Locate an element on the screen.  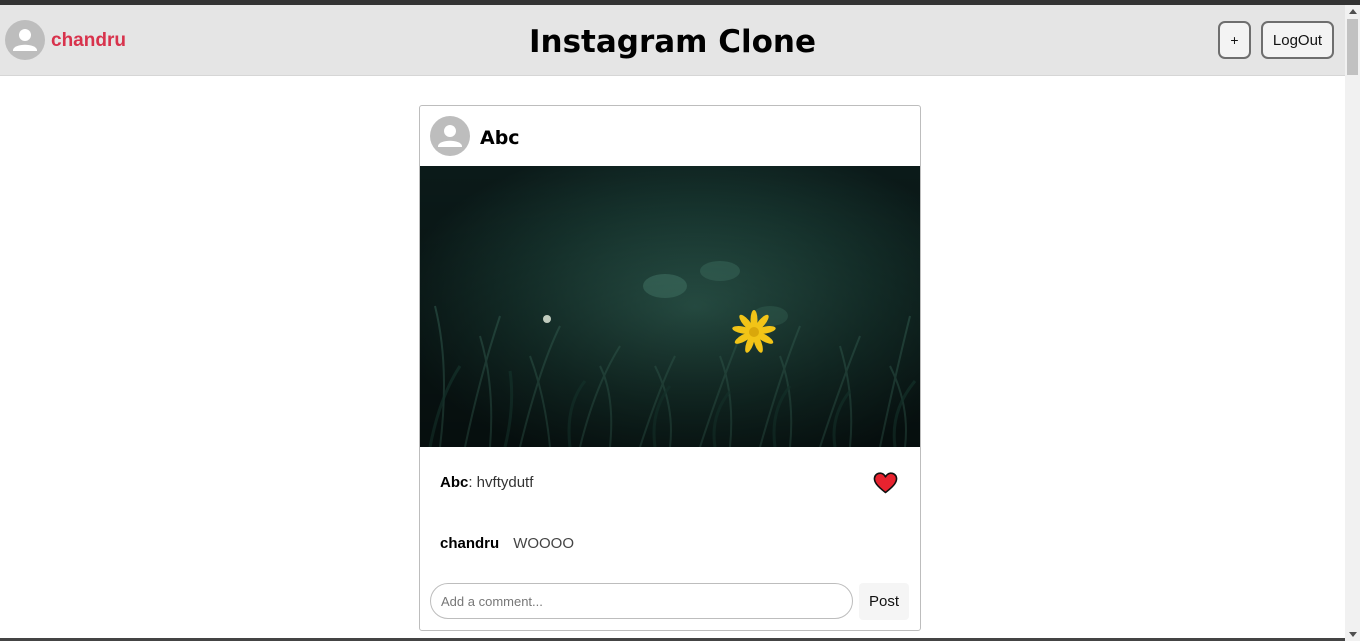
app-header: chandru Instagram Clone + LogOut is located at coordinates (672, 40).